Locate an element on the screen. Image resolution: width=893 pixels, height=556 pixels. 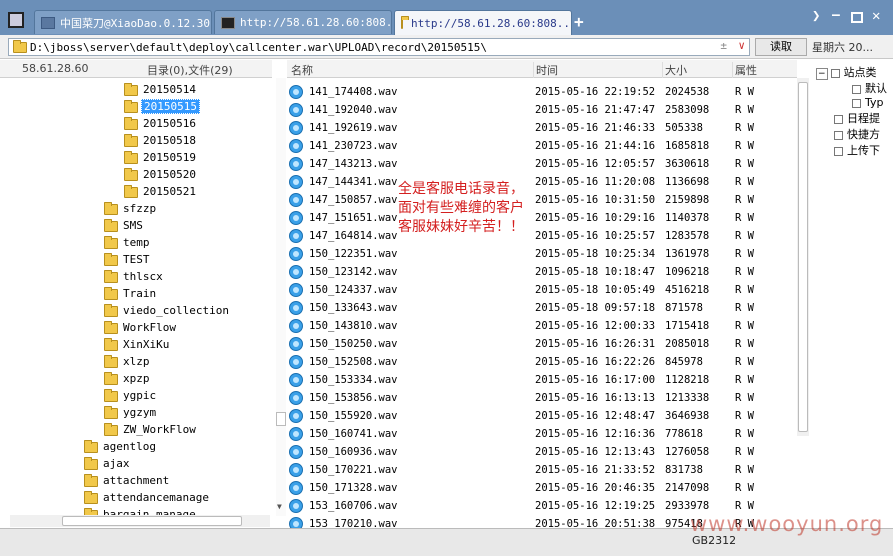
tab-main: 中国菜刀@XiaoDao.0.12.30 is located at coordinates (123, 22).